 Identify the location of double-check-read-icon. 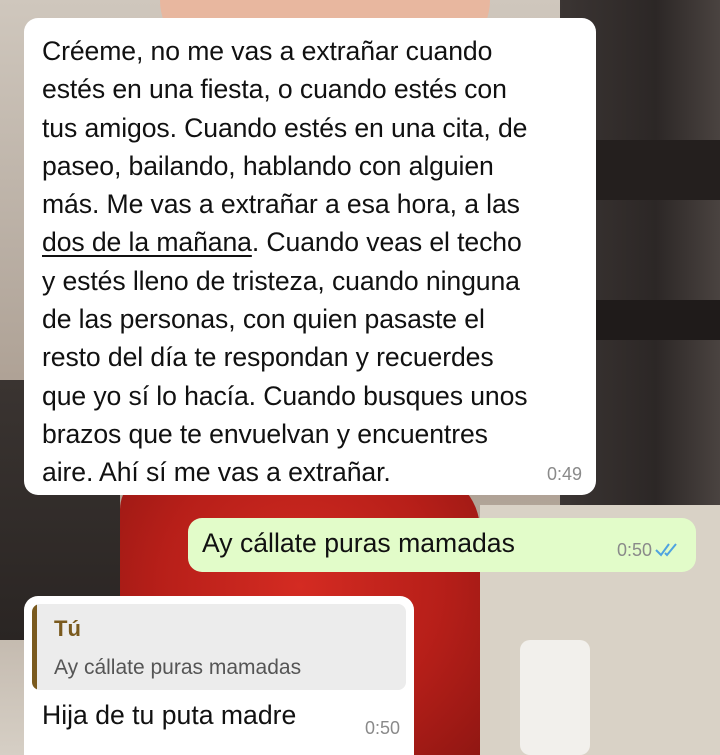
(666, 550).